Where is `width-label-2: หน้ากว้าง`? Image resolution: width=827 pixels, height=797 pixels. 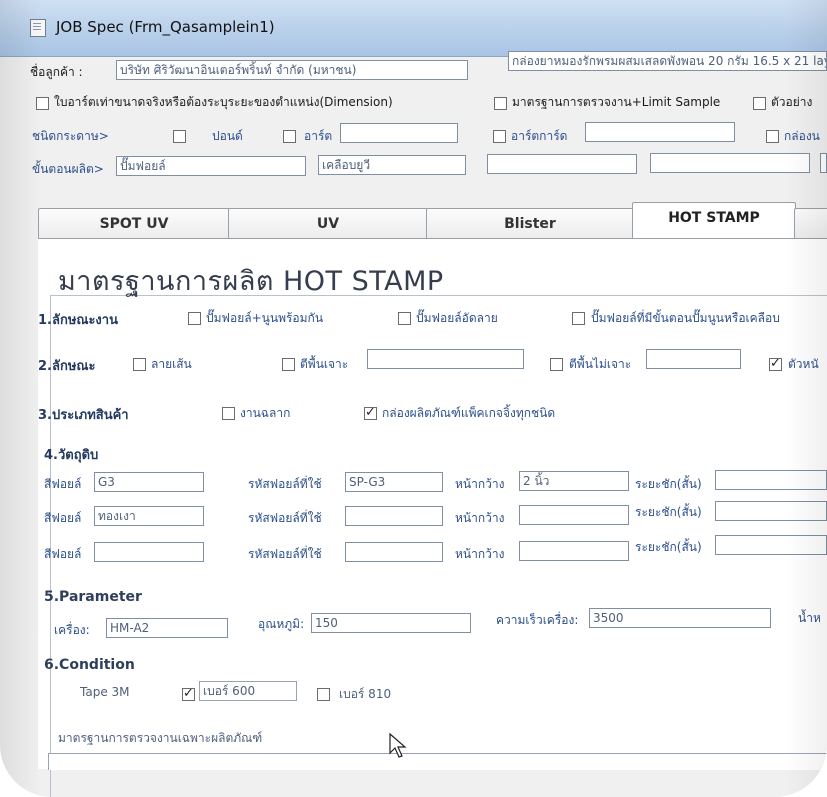 width-label-2: หน้ากว้าง is located at coordinates (480, 518).